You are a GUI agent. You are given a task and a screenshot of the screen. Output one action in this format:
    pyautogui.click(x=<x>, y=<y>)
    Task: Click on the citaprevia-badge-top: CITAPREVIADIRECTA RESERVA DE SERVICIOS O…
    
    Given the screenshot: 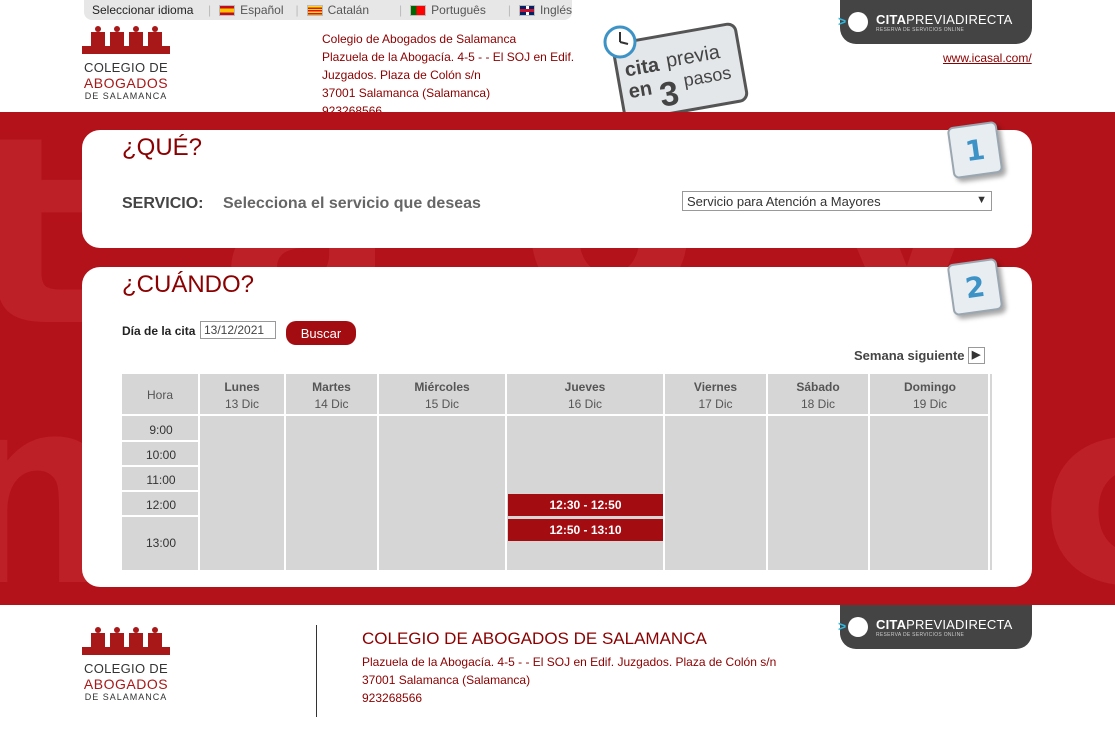 What is the action you would take?
    pyautogui.click(x=935, y=22)
    